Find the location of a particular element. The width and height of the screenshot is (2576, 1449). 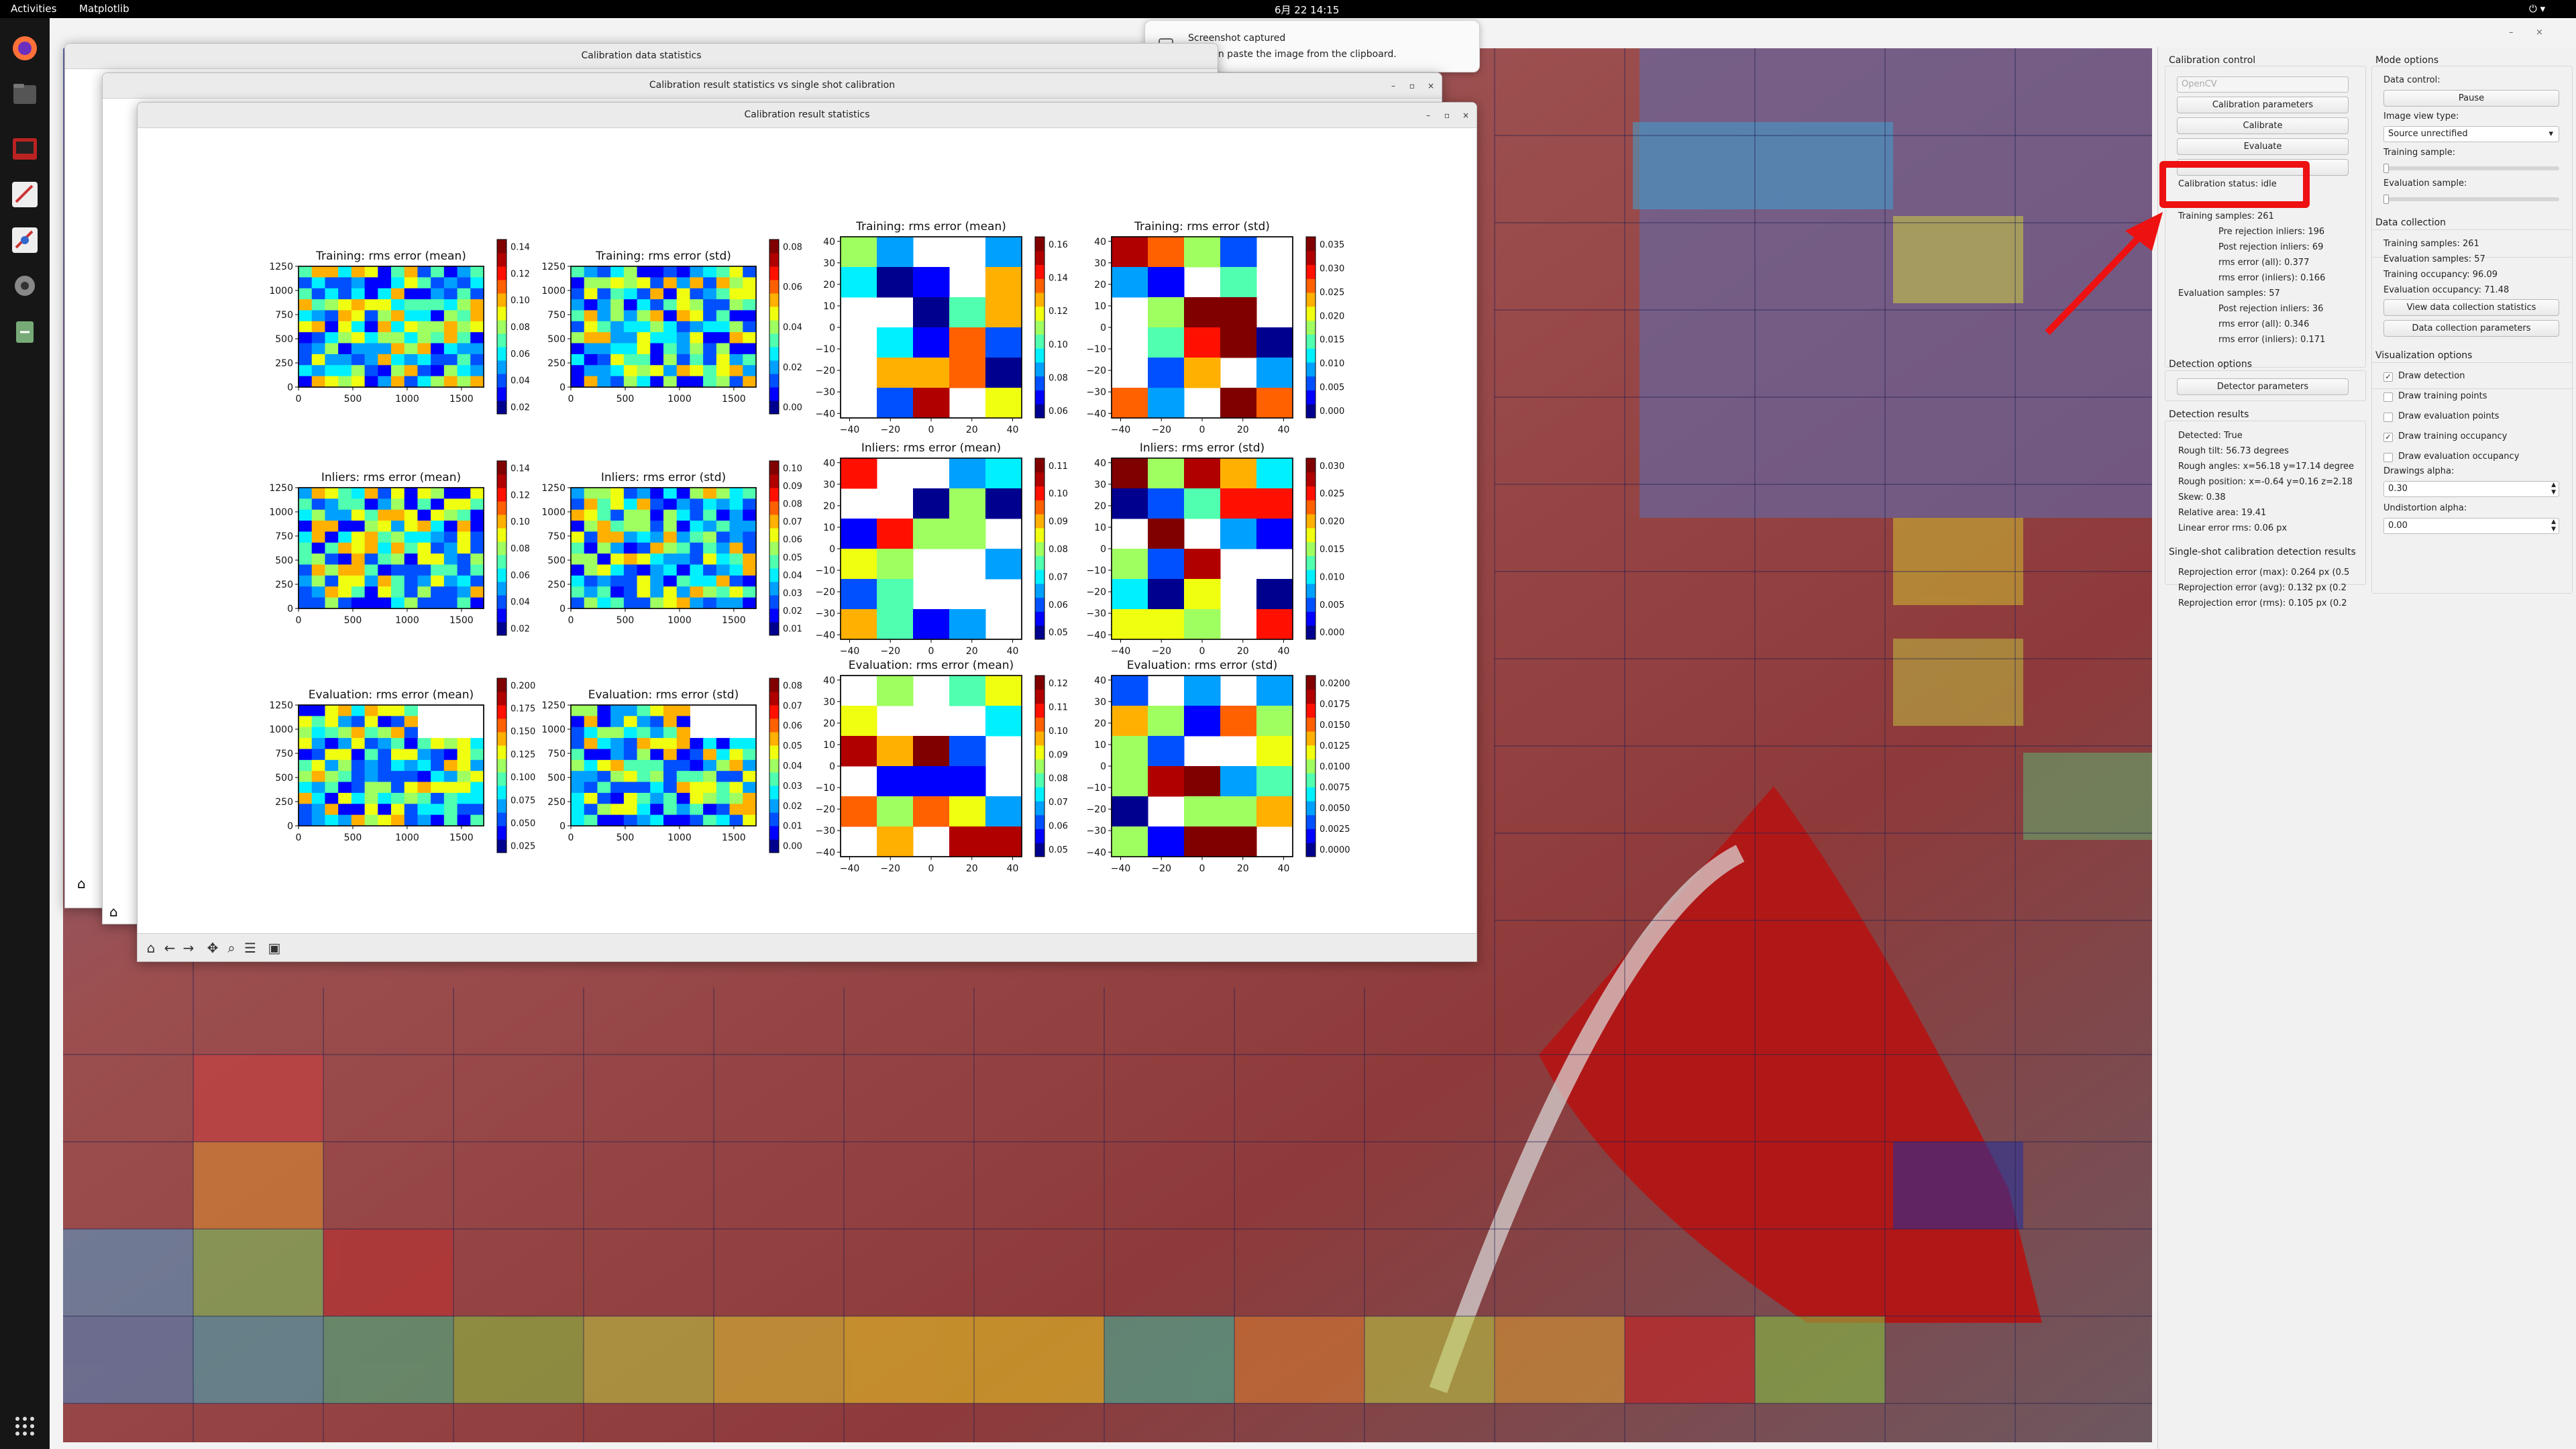

colorbar-tick-label: 0.0025 is located at coordinates (1335, 829).